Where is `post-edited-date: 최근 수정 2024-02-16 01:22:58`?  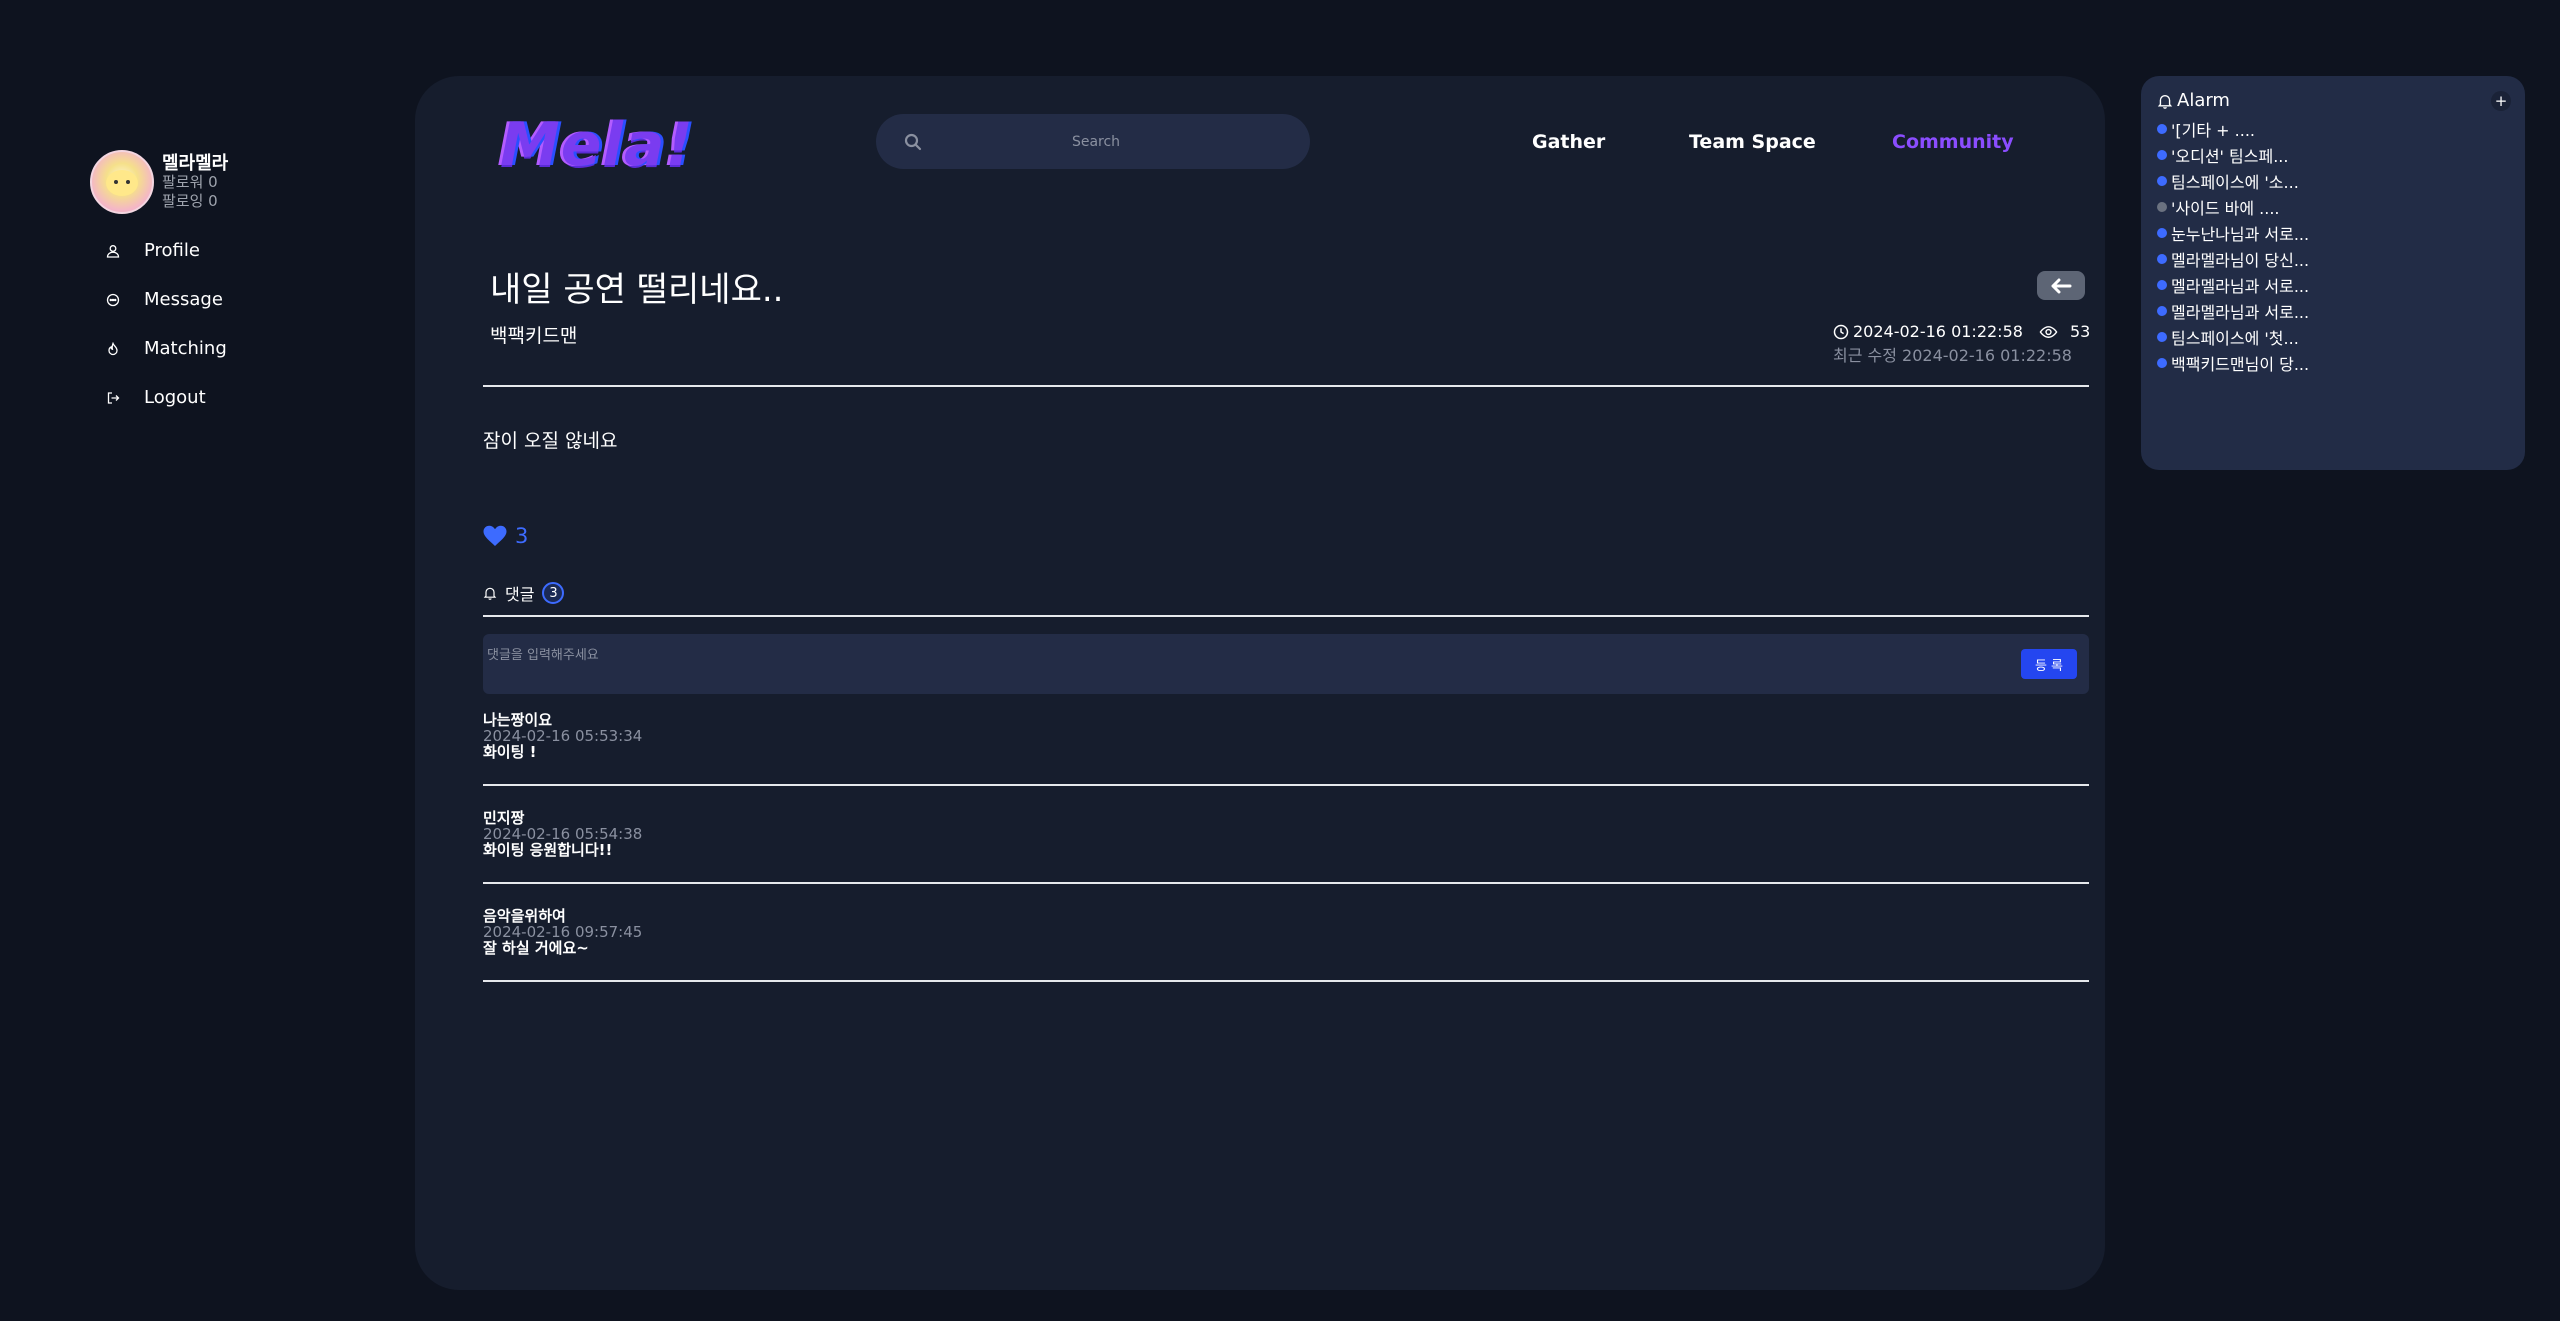
post-edited-date: 최근 수정 2024-02-16 01:22:58 is located at coordinates (1952, 355).